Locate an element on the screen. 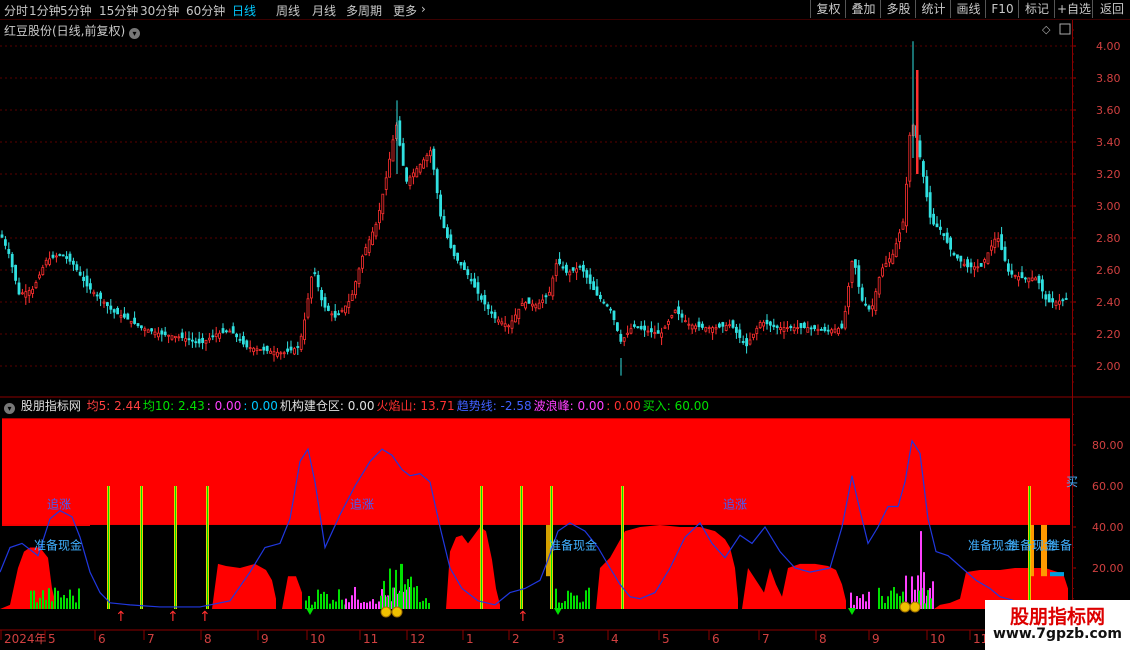 The width and height of the screenshot is (1130, 650). zone-label-1: 追涨 is located at coordinates (362, 504).